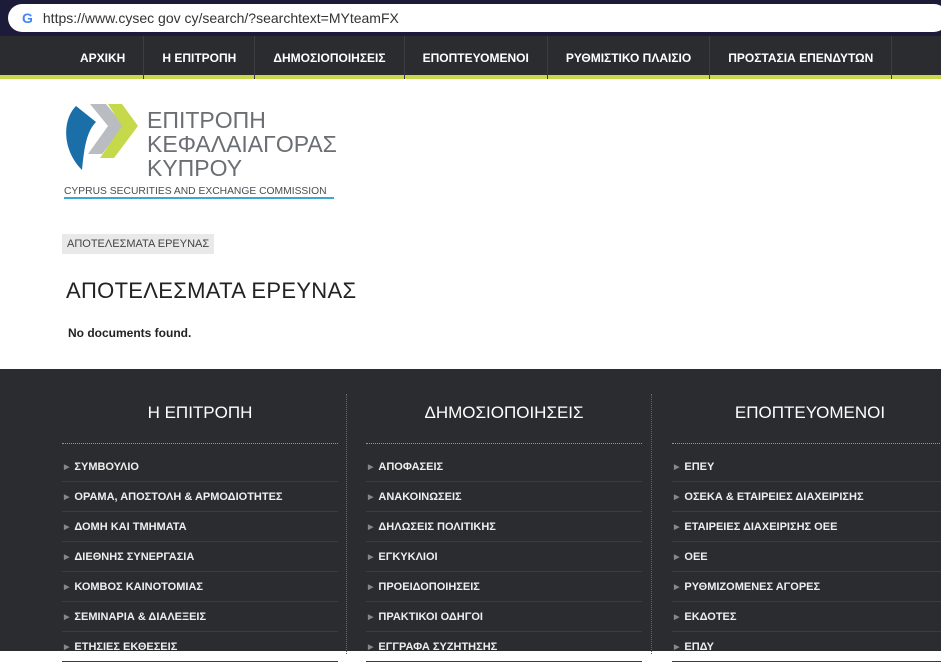 Image resolution: width=941 pixels, height=662 pixels. Describe the element at coordinates (437, 526) in the screenshot. I see `footer-link-label: ΔΗΛΩΣΕΙΣ ΠΟΛΙΤΙΚΗΣ` at that location.